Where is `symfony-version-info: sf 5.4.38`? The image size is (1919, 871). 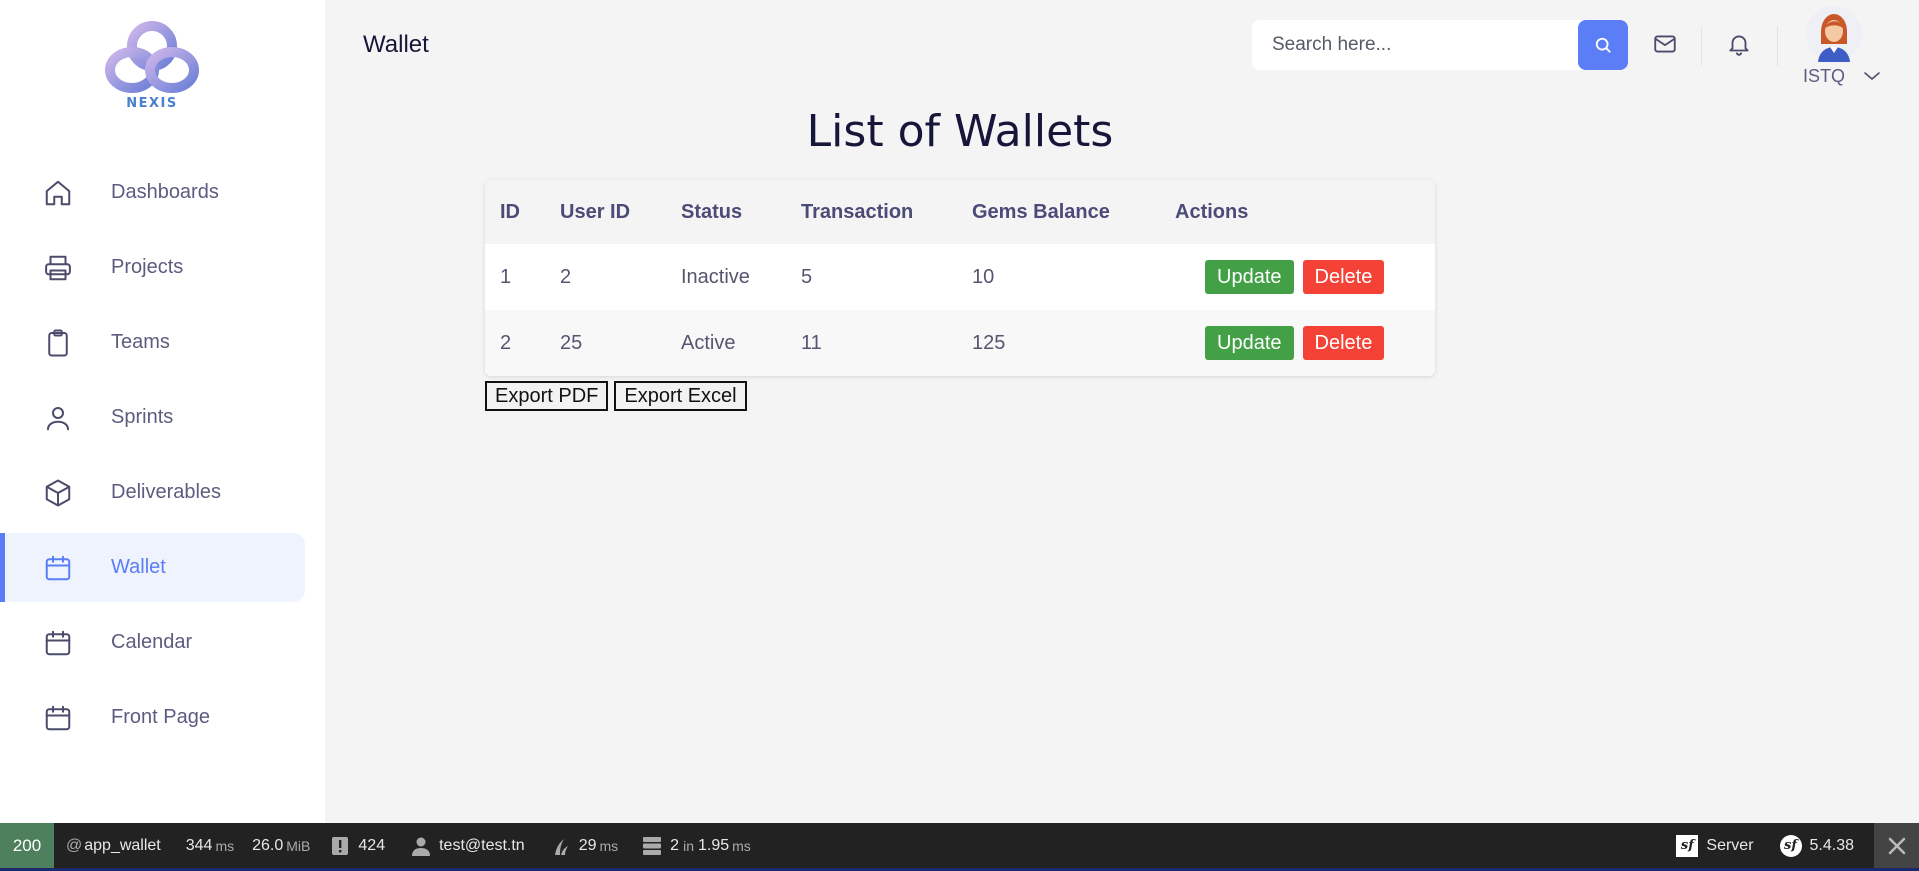 symfony-version-info: sf 5.4.38 is located at coordinates (1816, 845).